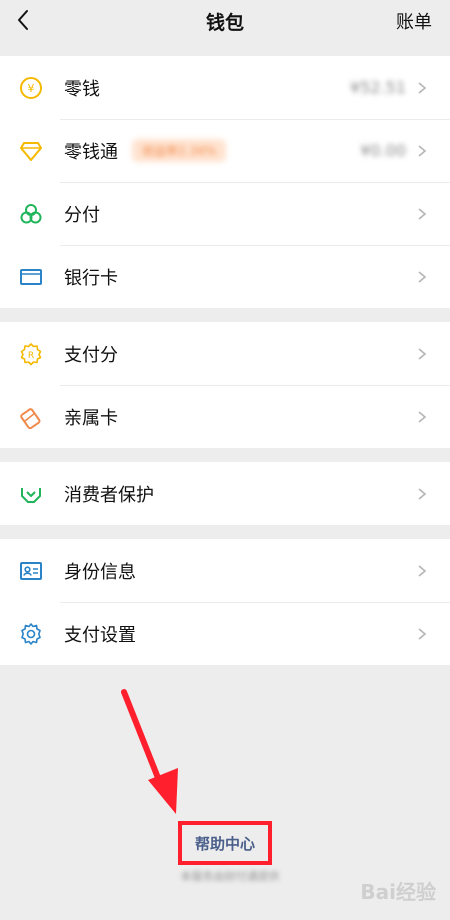 Image resolution: width=450 pixels, height=920 pixels. I want to click on bill-button: 账单, so click(414, 21).